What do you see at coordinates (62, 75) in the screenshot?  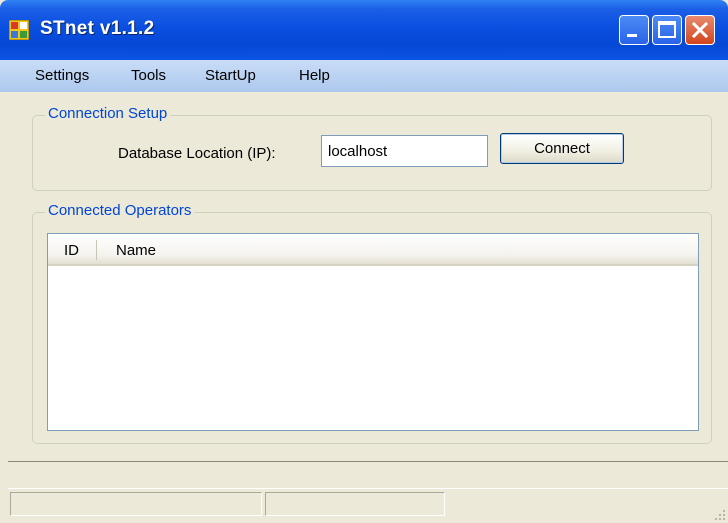 I see `menu-settings: Settings` at bounding box center [62, 75].